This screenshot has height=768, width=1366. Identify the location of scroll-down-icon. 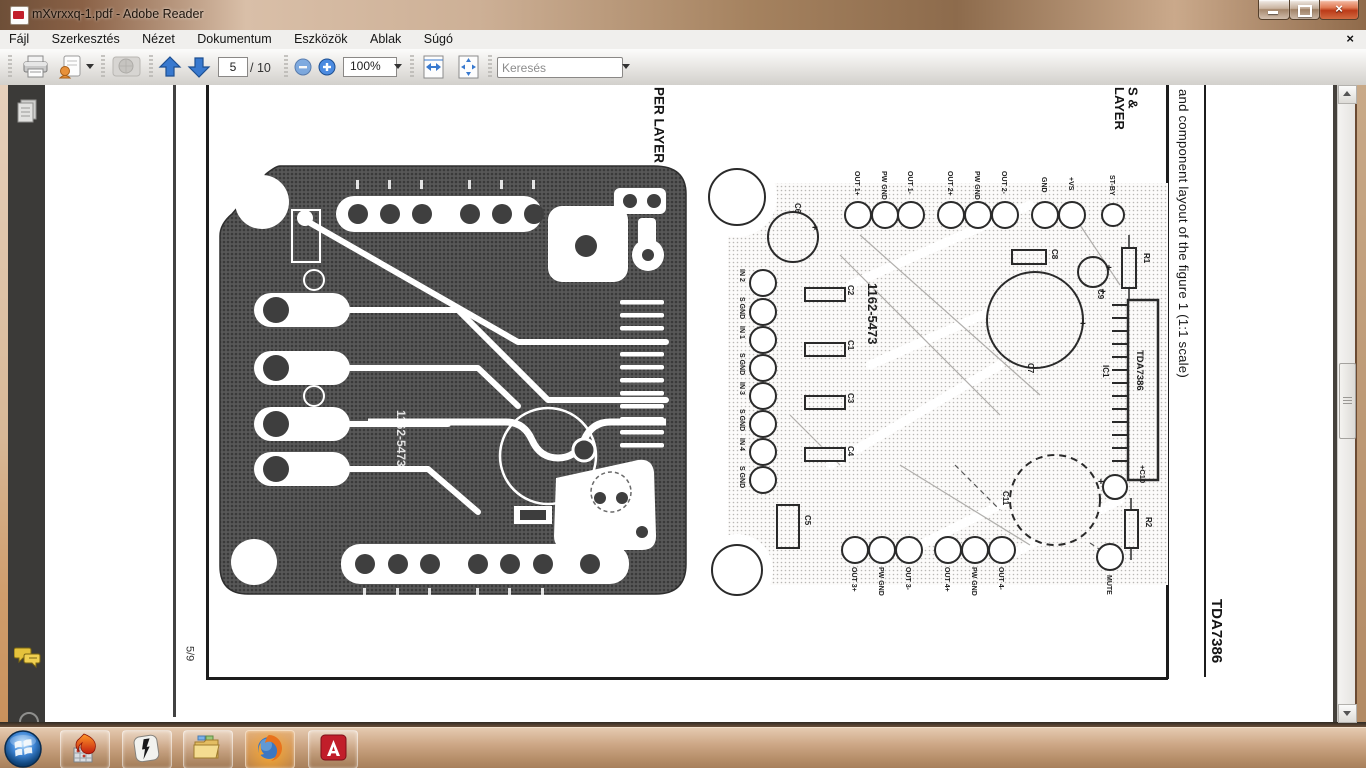
(1347, 713).